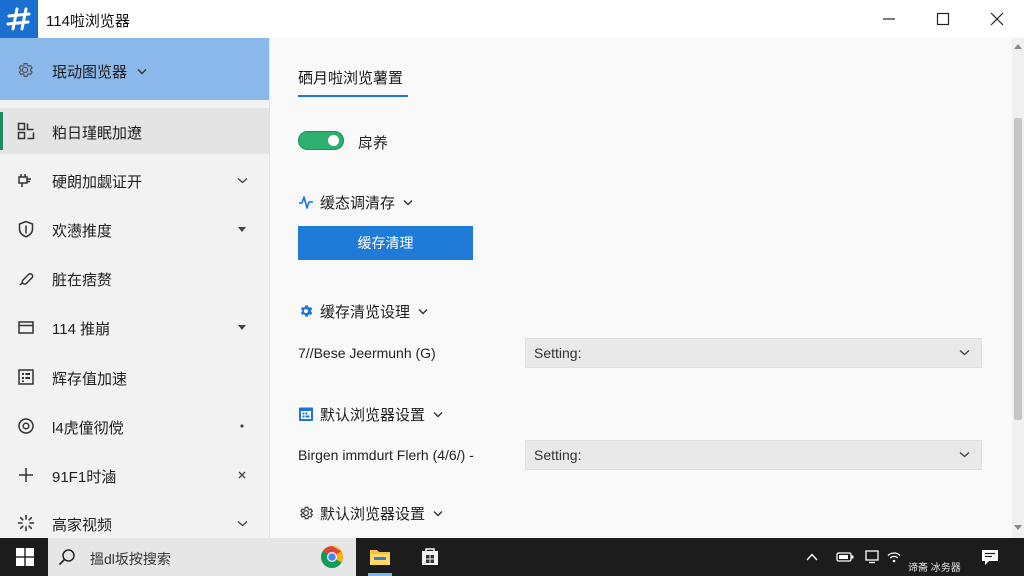 The image size is (1024, 576). I want to click on sidebar-item-4: 114 推崩, so click(134, 327).